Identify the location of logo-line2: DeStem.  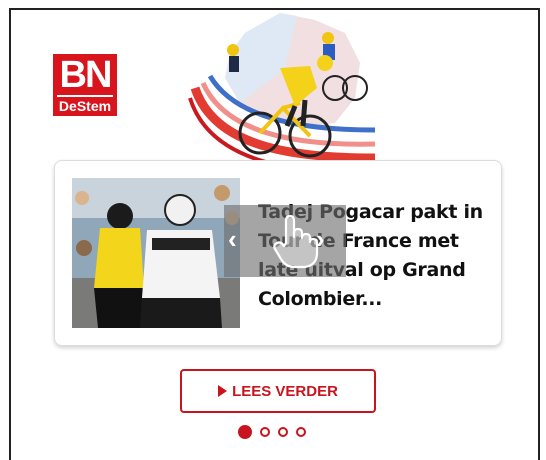
(85, 104).